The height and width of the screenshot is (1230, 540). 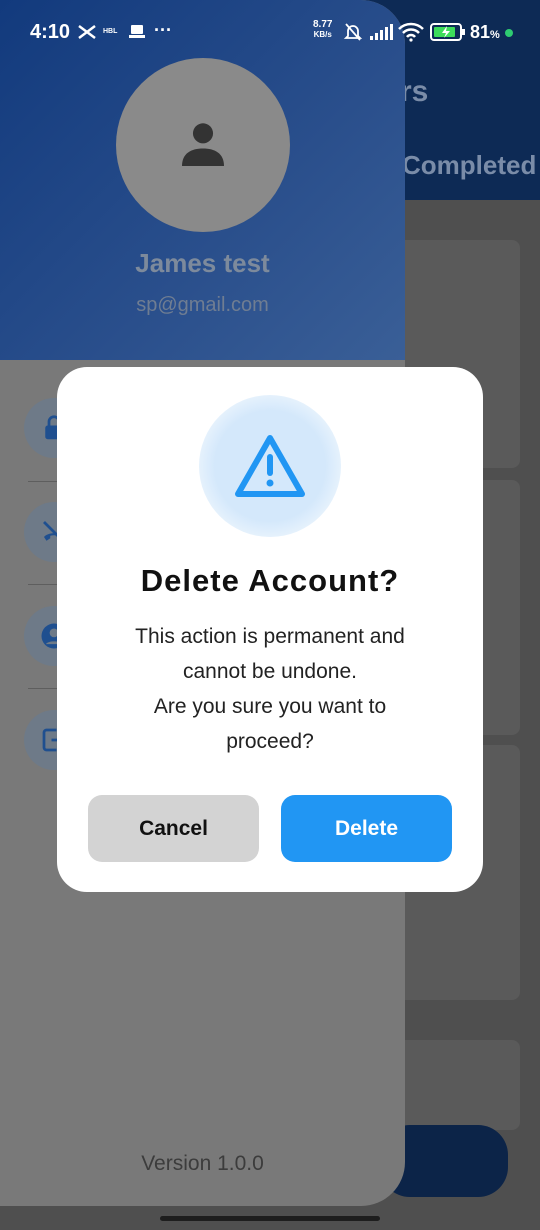 I want to click on person-icon, so click(x=203, y=144).